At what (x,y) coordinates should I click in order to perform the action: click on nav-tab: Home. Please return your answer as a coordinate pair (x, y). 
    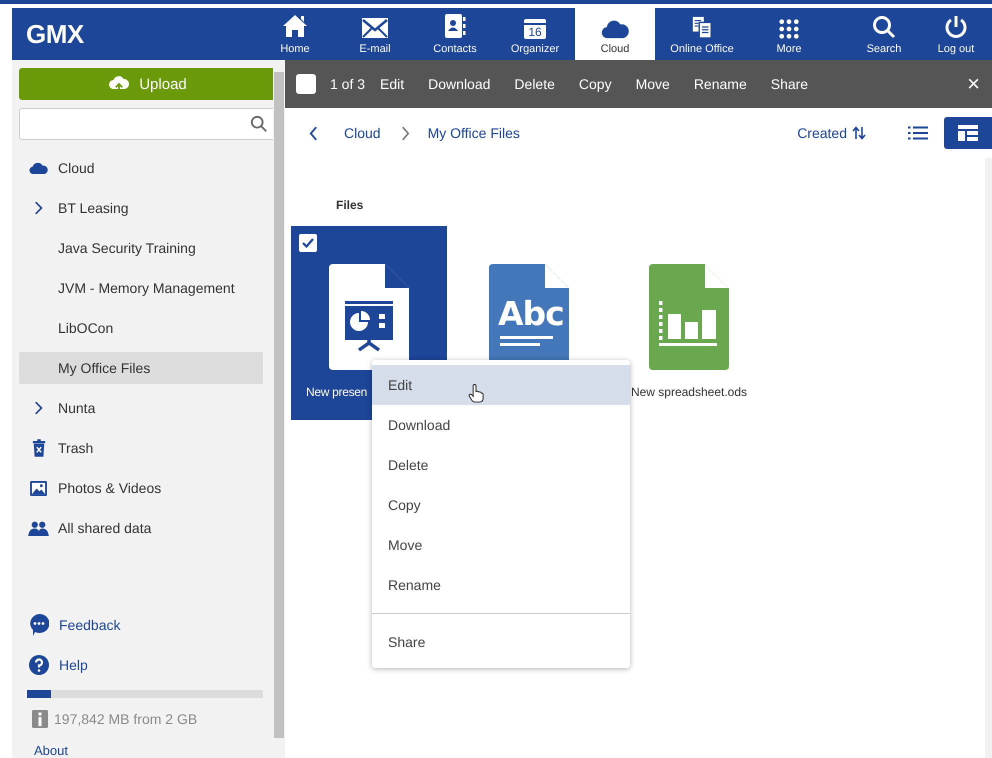
    Looking at the image, I should click on (295, 34).